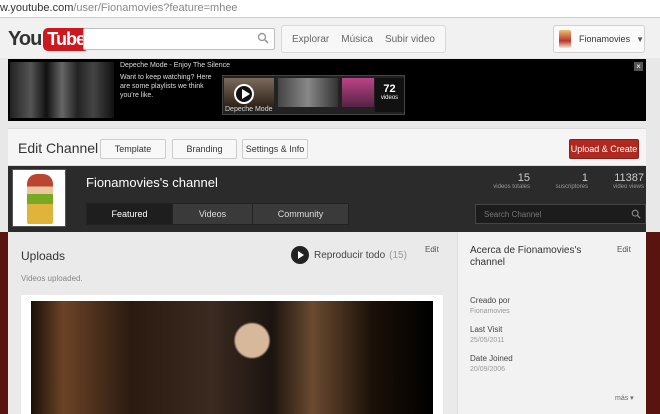 The image size is (660, 414). I want to click on stat-label: video views, so click(628, 187).